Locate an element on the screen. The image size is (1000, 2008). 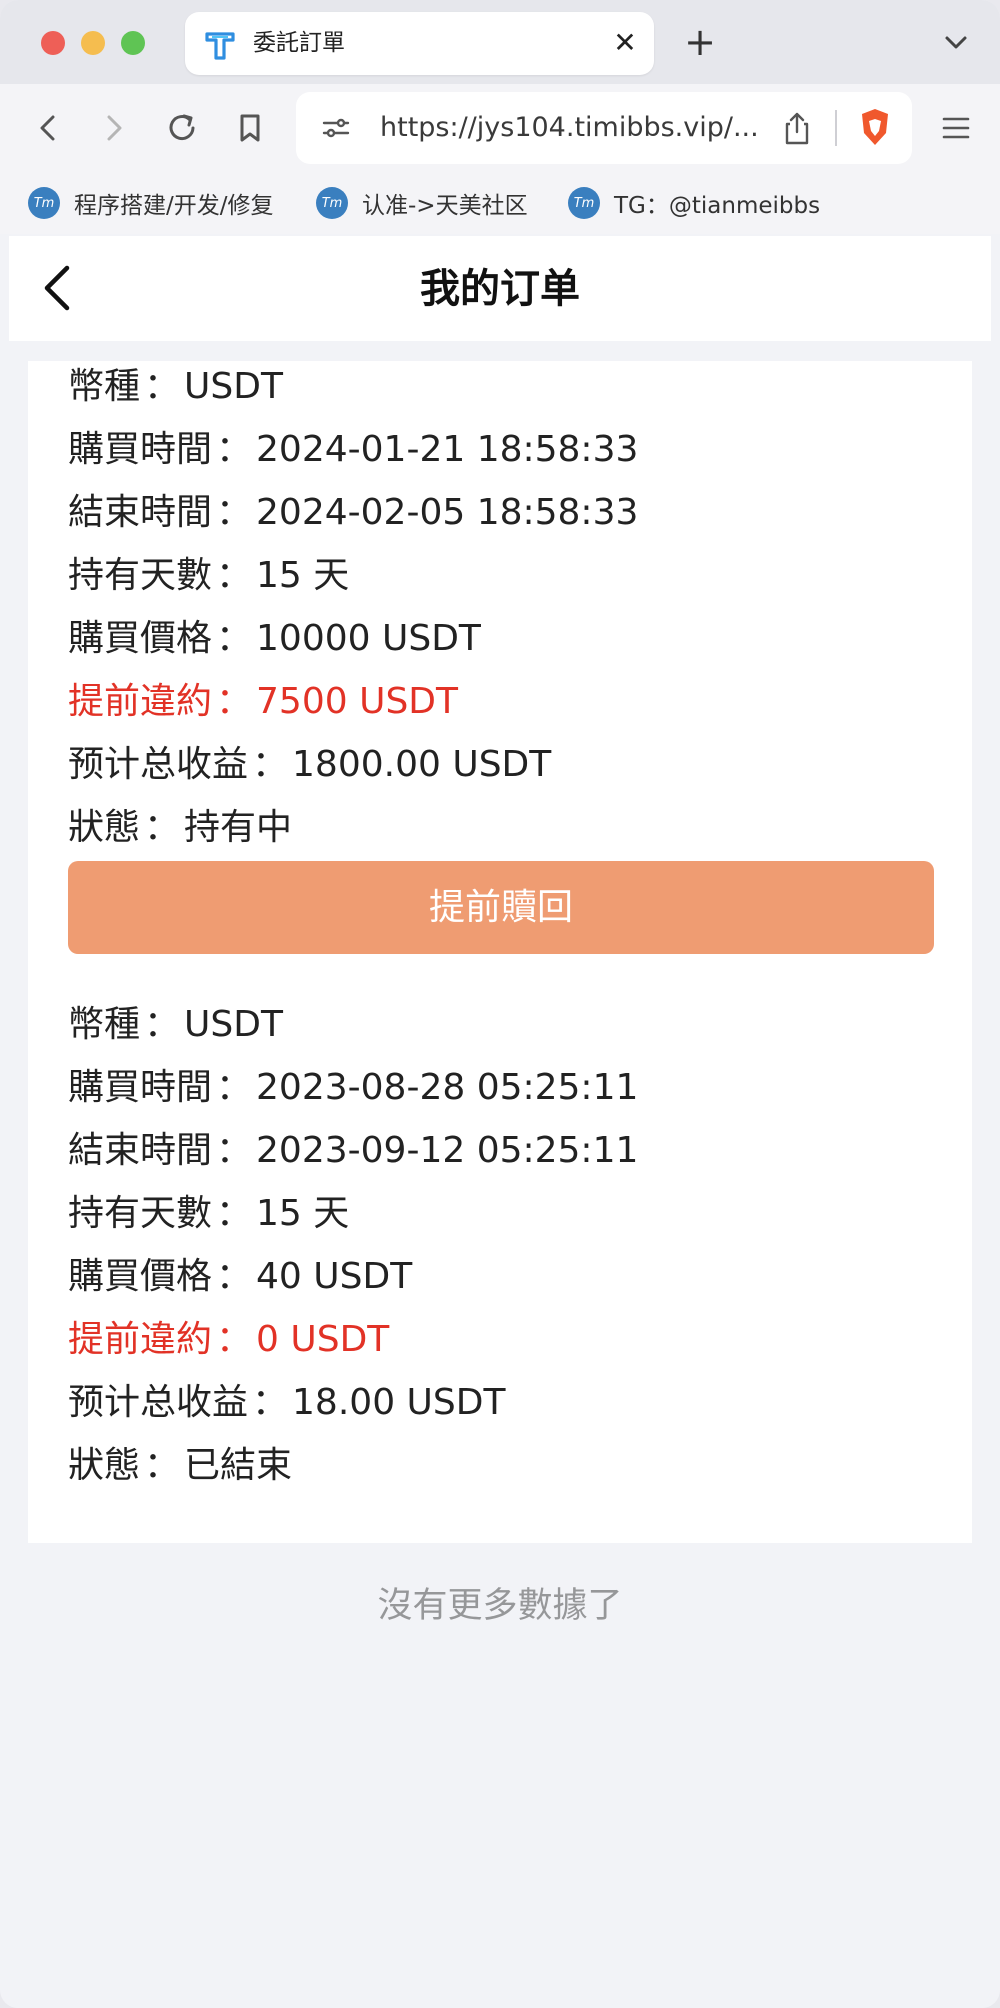
new-tab-icon: + is located at coordinates (700, 42).